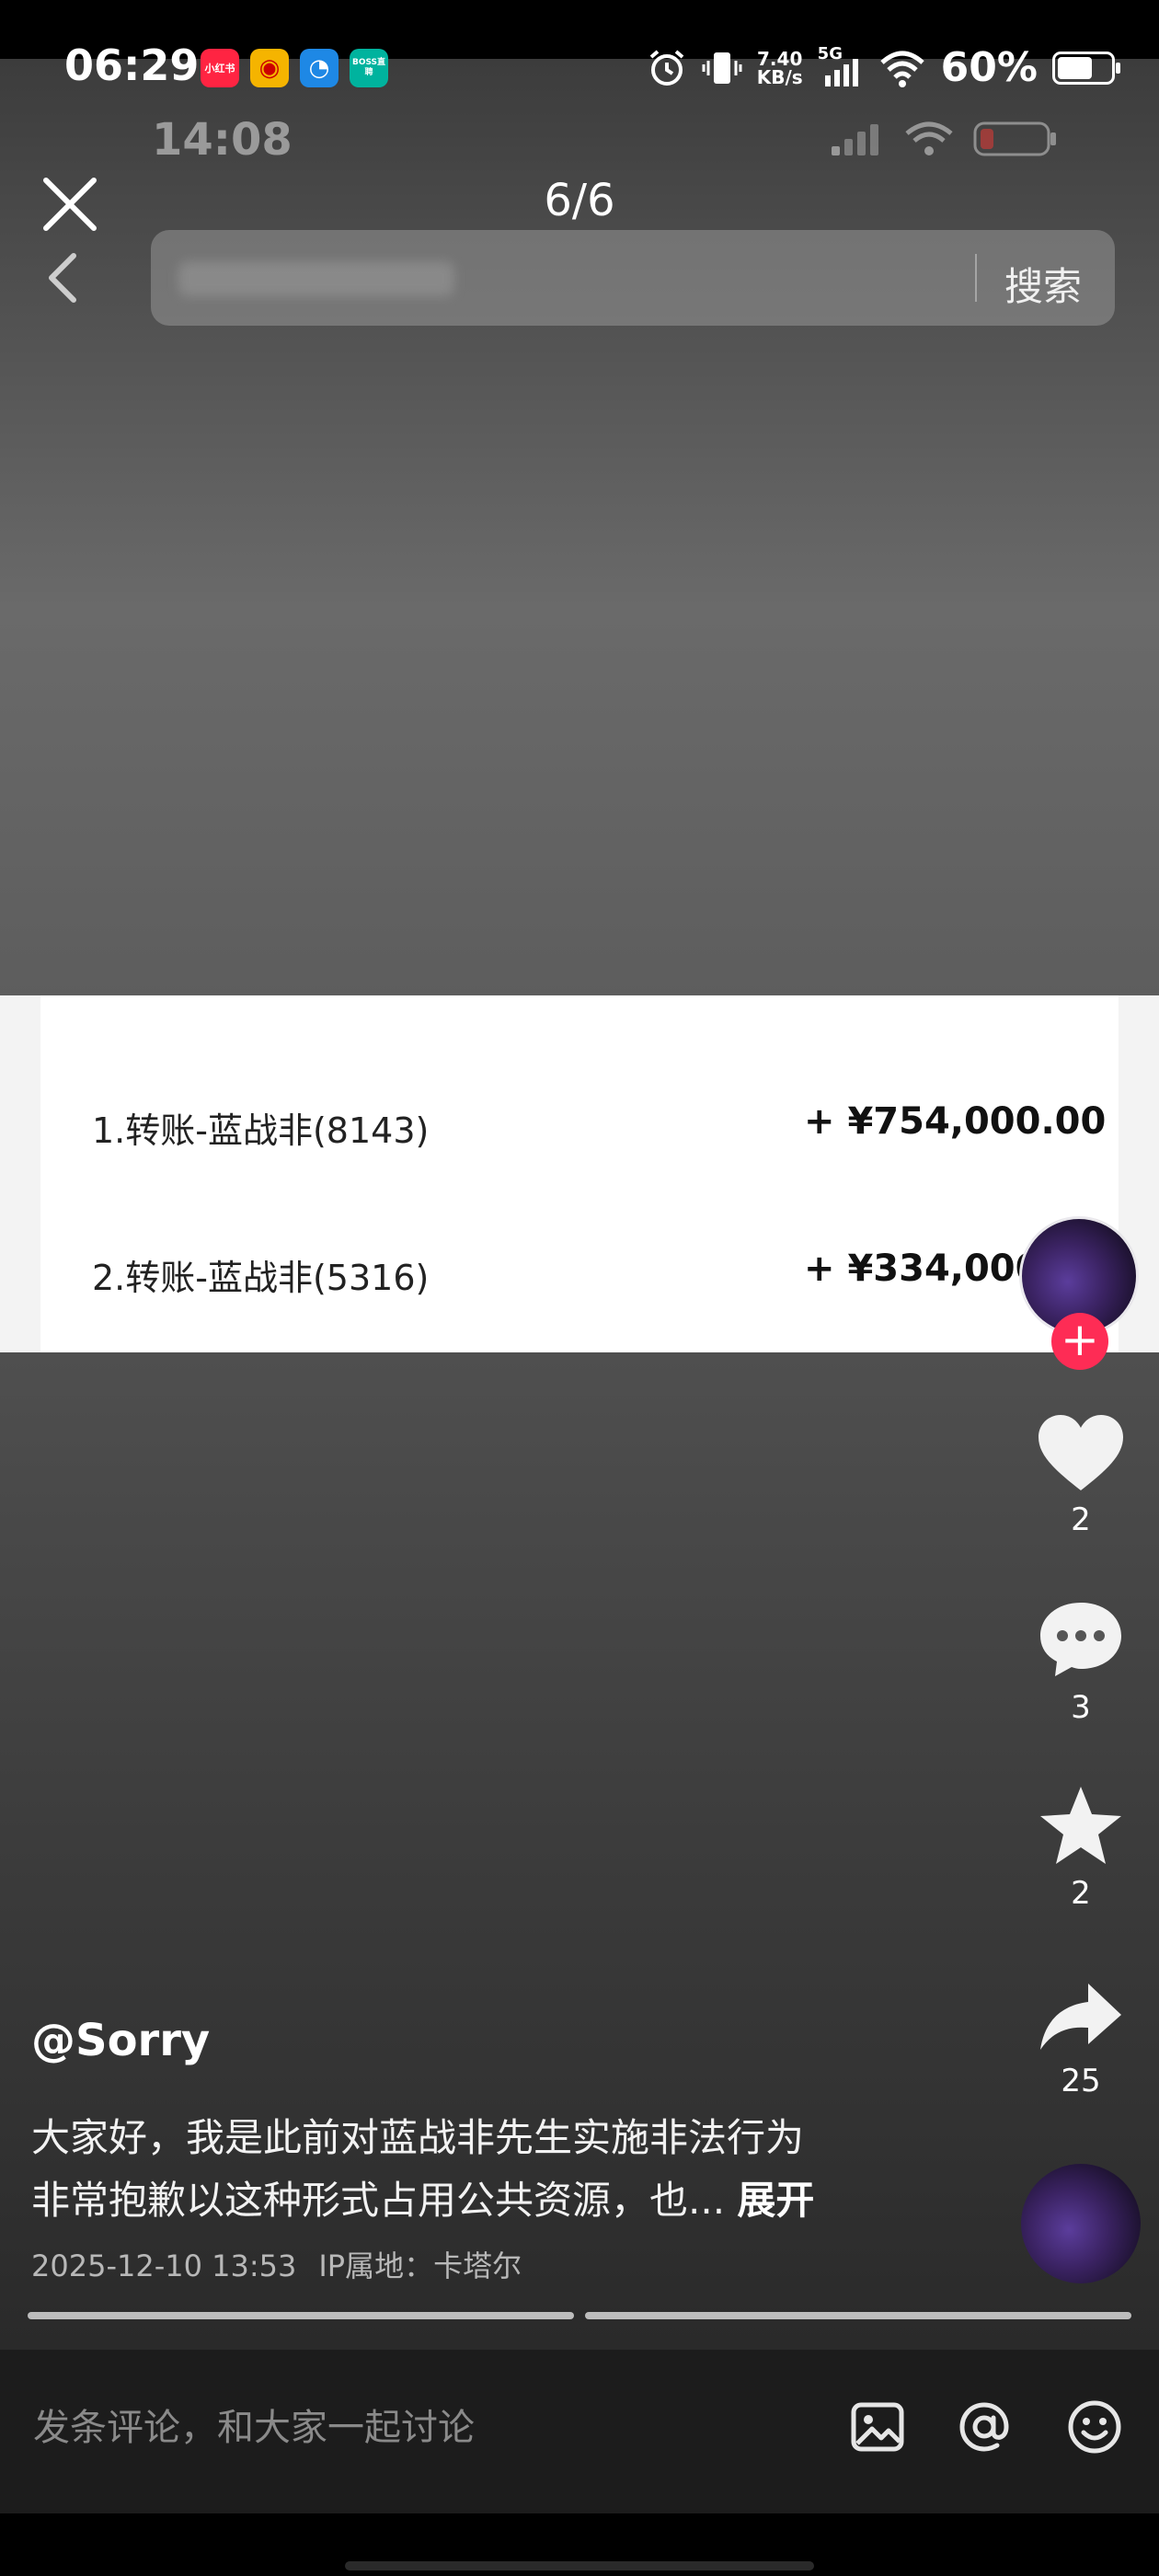  Describe the element at coordinates (579, 2544) in the screenshot. I see `home-bar` at that location.